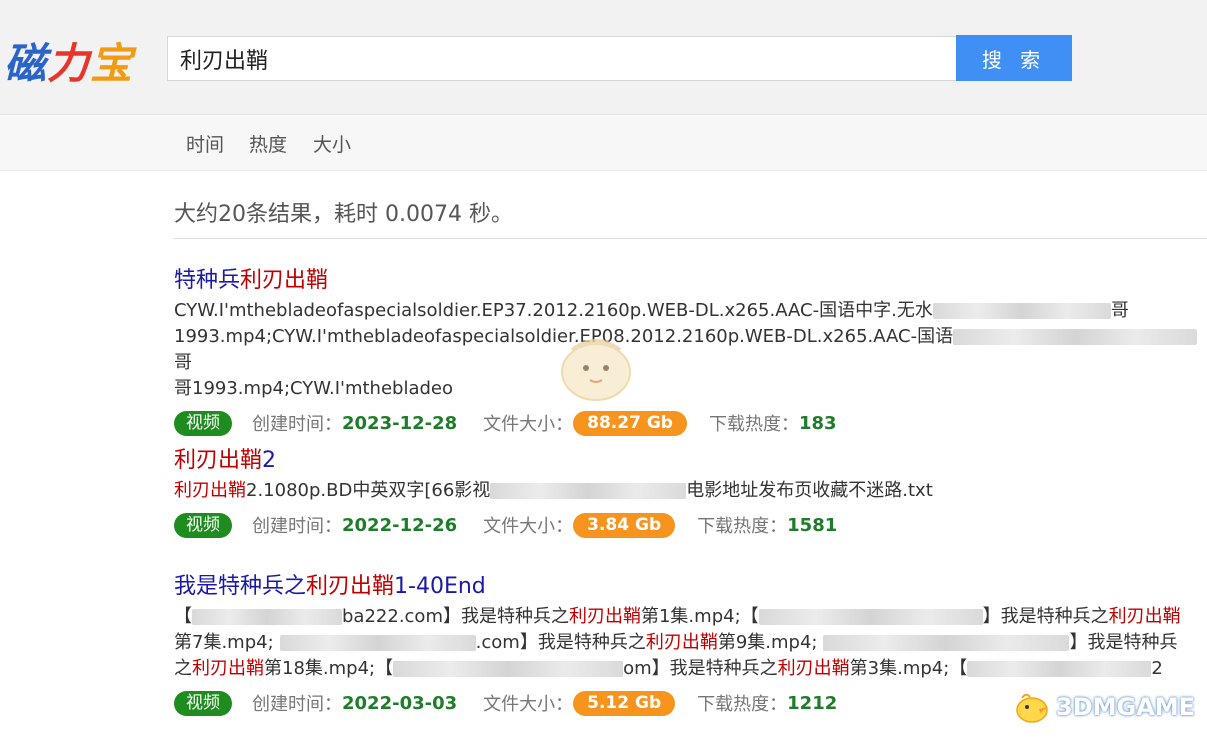 This screenshot has width=1207, height=739. Describe the element at coordinates (812, 703) in the screenshot. I see `heat-value: 1212` at that location.